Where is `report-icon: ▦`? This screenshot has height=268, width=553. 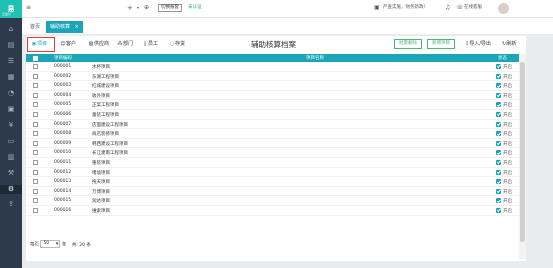 report-icon: ▦ is located at coordinates (11, 77).